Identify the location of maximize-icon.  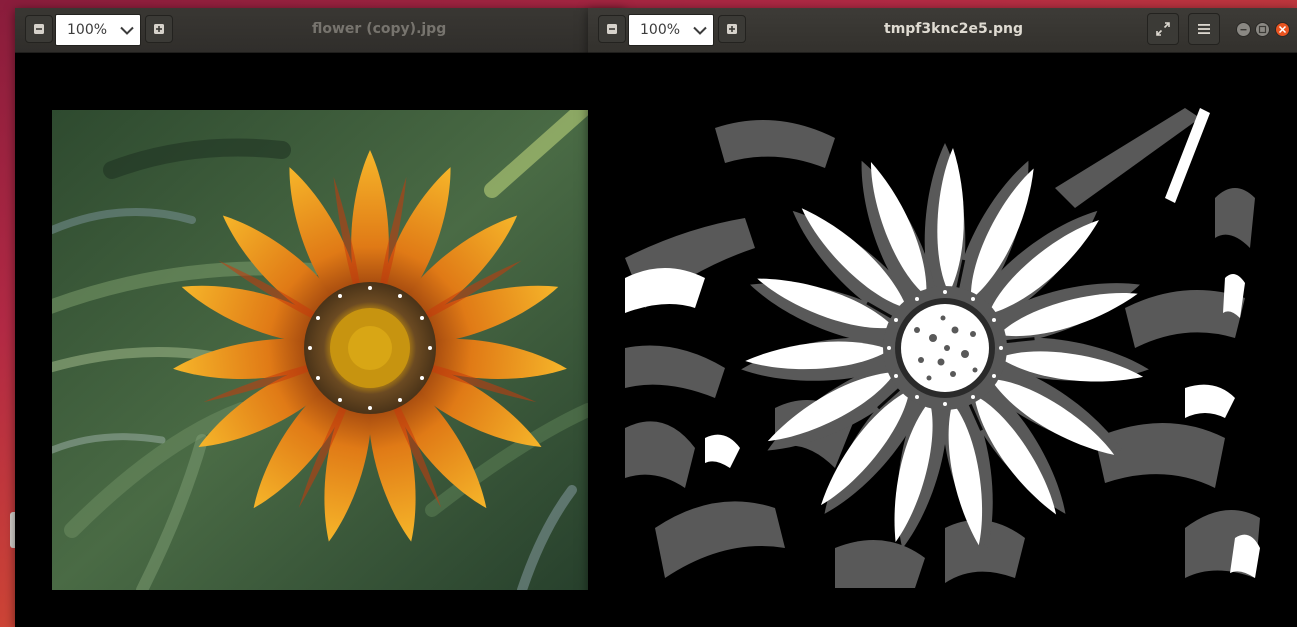
(1262, 29).